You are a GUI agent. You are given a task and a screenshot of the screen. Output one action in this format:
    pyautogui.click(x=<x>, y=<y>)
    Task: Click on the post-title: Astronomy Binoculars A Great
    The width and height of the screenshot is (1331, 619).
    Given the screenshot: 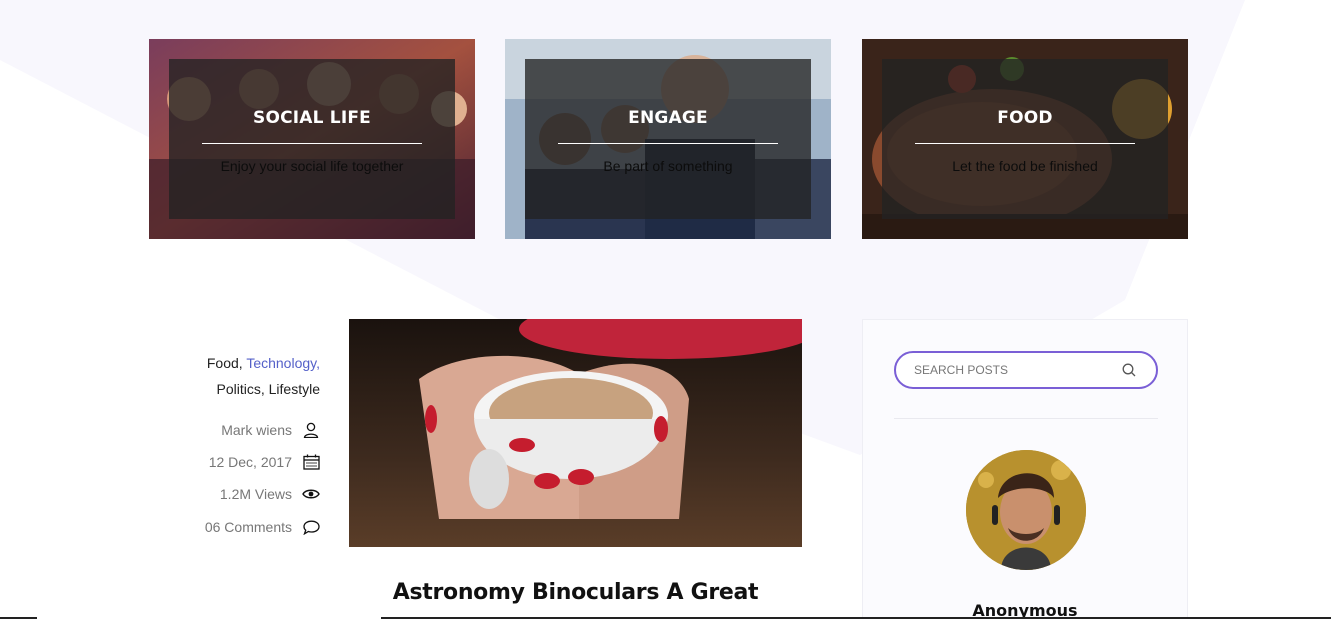 What is the action you would take?
    pyautogui.click(x=575, y=592)
    